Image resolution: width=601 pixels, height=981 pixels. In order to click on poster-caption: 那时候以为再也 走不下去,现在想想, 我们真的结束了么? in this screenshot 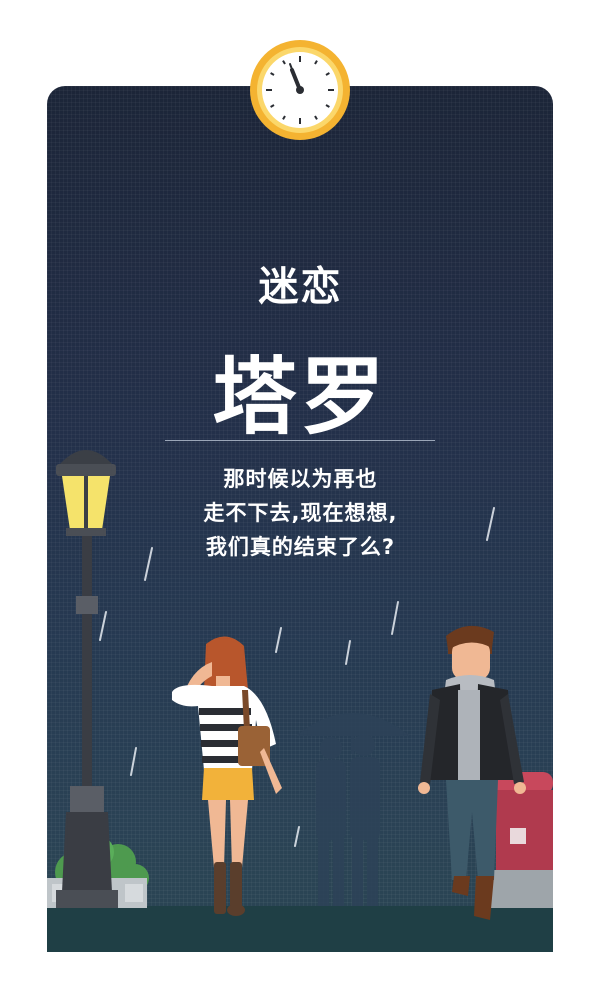, I will do `click(300, 513)`.